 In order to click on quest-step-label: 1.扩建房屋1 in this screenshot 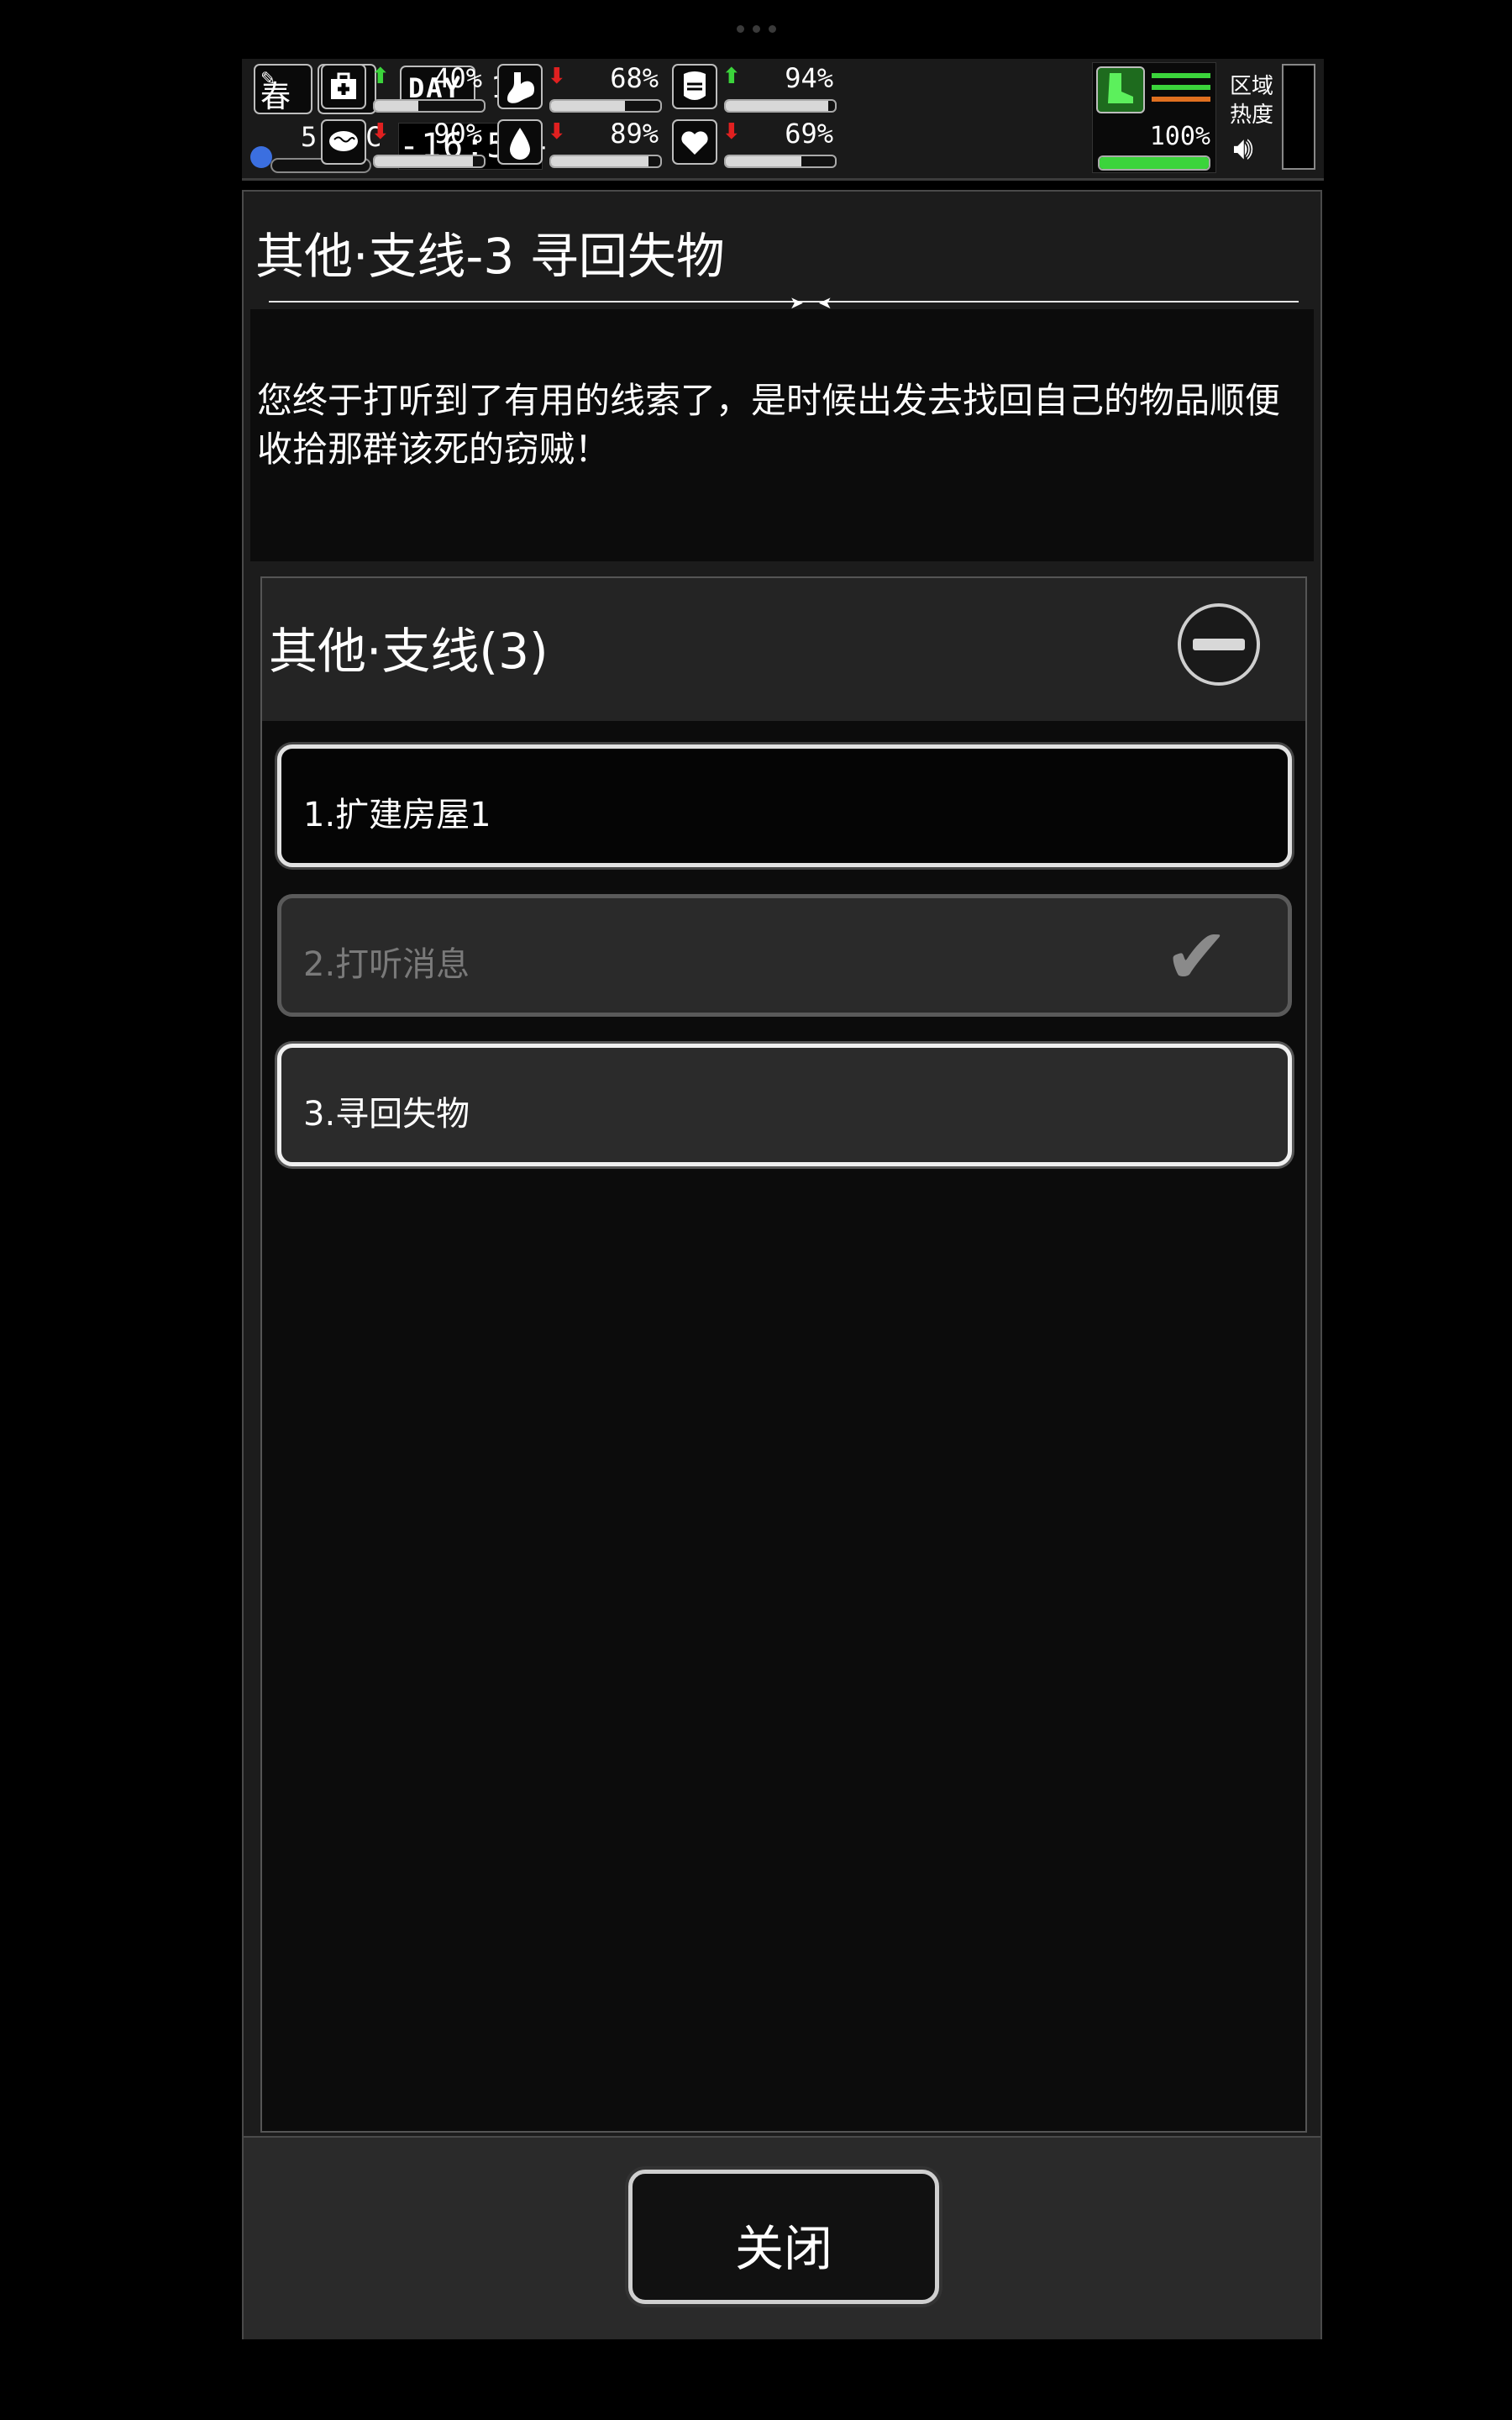, I will do `click(397, 815)`.